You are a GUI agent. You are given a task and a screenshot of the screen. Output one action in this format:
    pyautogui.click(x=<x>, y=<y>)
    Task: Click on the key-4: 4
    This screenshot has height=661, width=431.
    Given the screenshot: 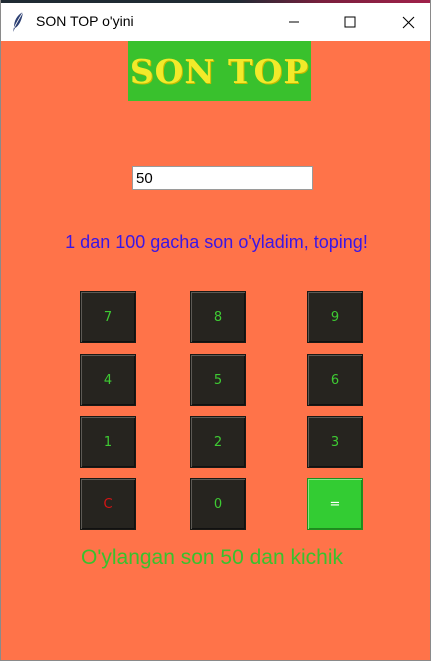 What is the action you would take?
    pyautogui.click(x=108, y=380)
    